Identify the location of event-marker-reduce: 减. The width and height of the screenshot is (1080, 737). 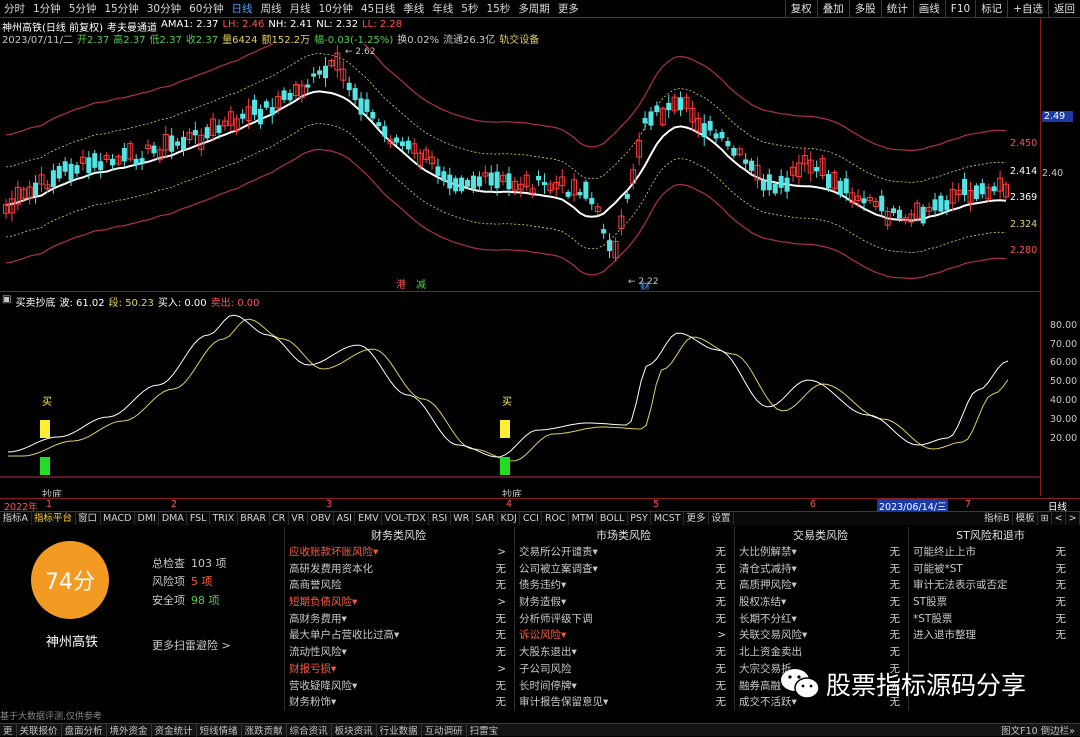
(421, 284).